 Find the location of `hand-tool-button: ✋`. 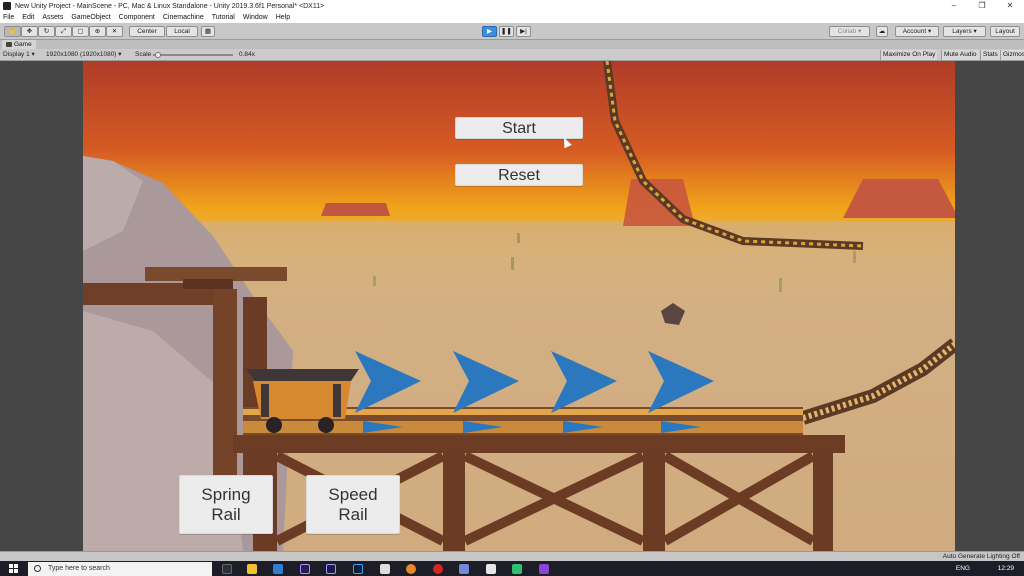

hand-tool-button: ✋ is located at coordinates (12, 31).